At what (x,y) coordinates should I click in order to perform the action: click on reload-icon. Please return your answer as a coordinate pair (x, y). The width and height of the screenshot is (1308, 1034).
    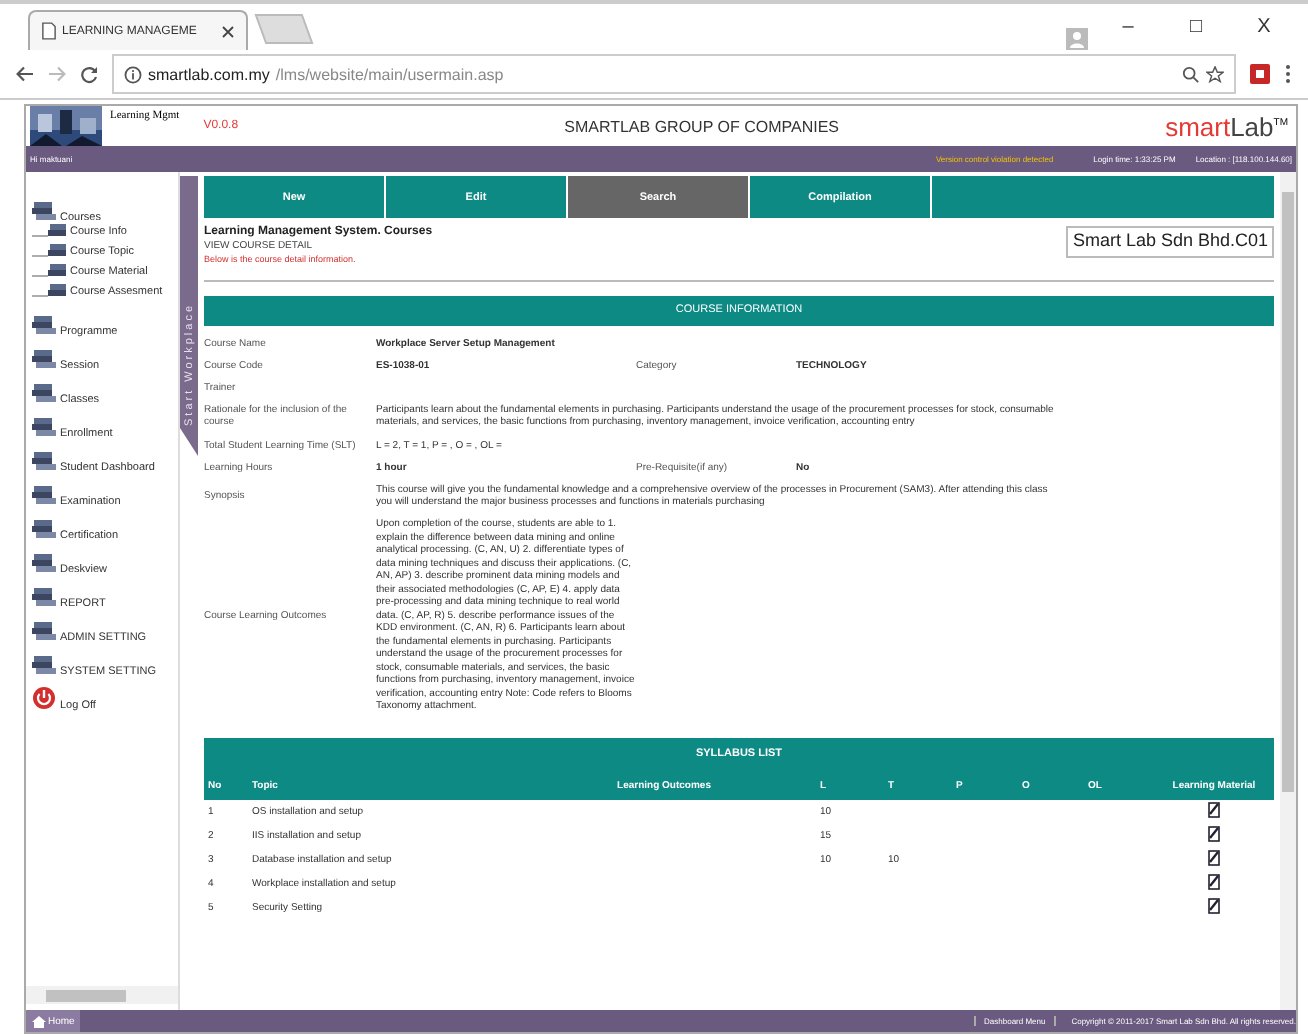
    Looking at the image, I should click on (89, 74).